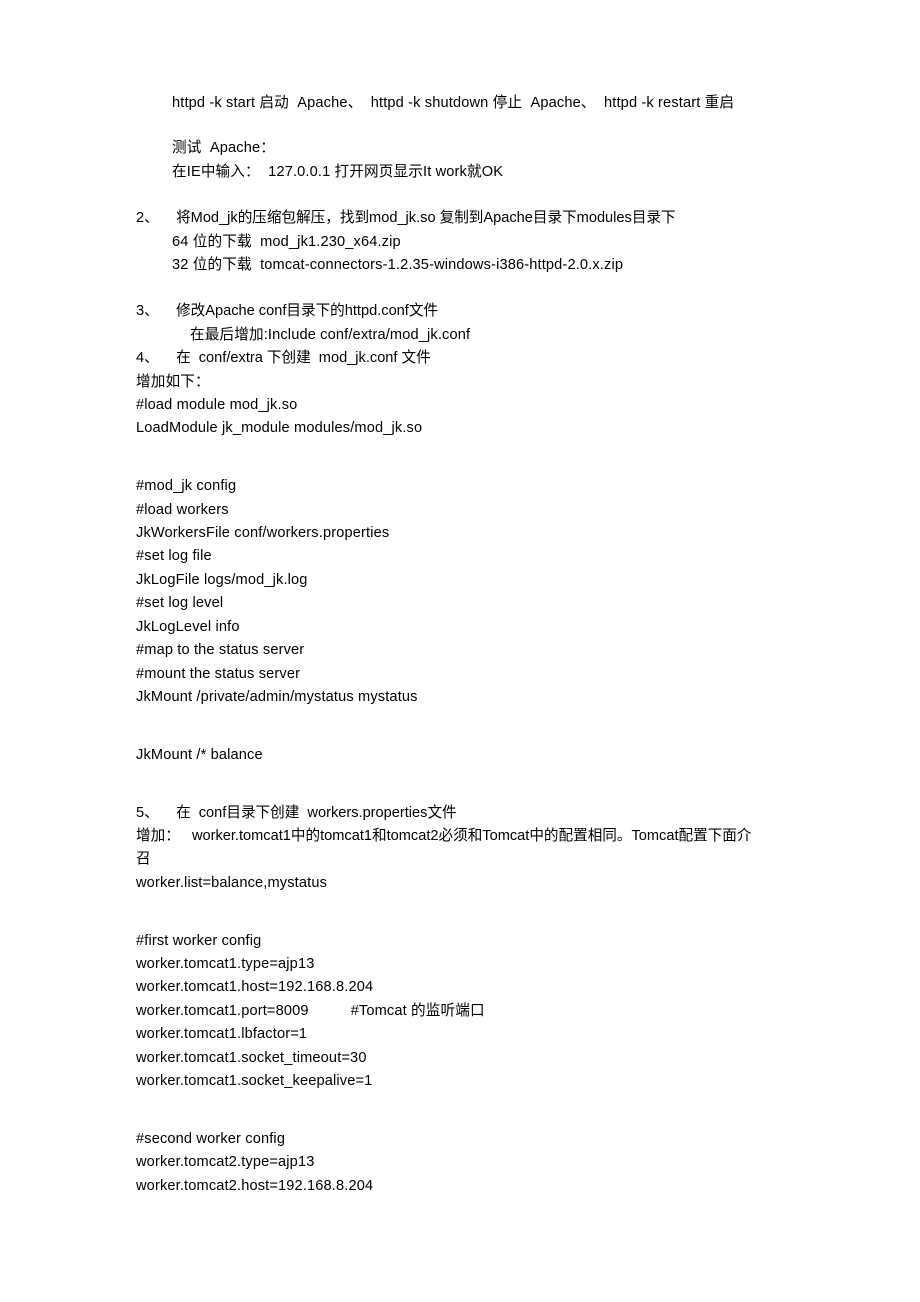 The width and height of the screenshot is (920, 1302). What do you see at coordinates (180, 603) in the screenshot?
I see `config-line: #set log level` at bounding box center [180, 603].